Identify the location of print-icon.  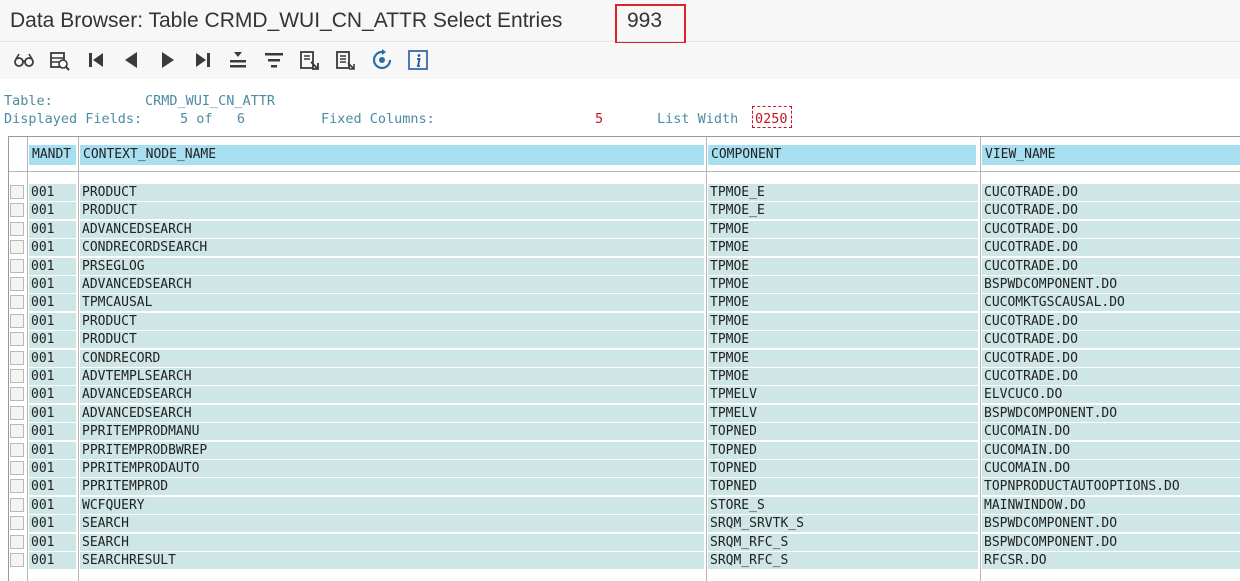
(345, 60).